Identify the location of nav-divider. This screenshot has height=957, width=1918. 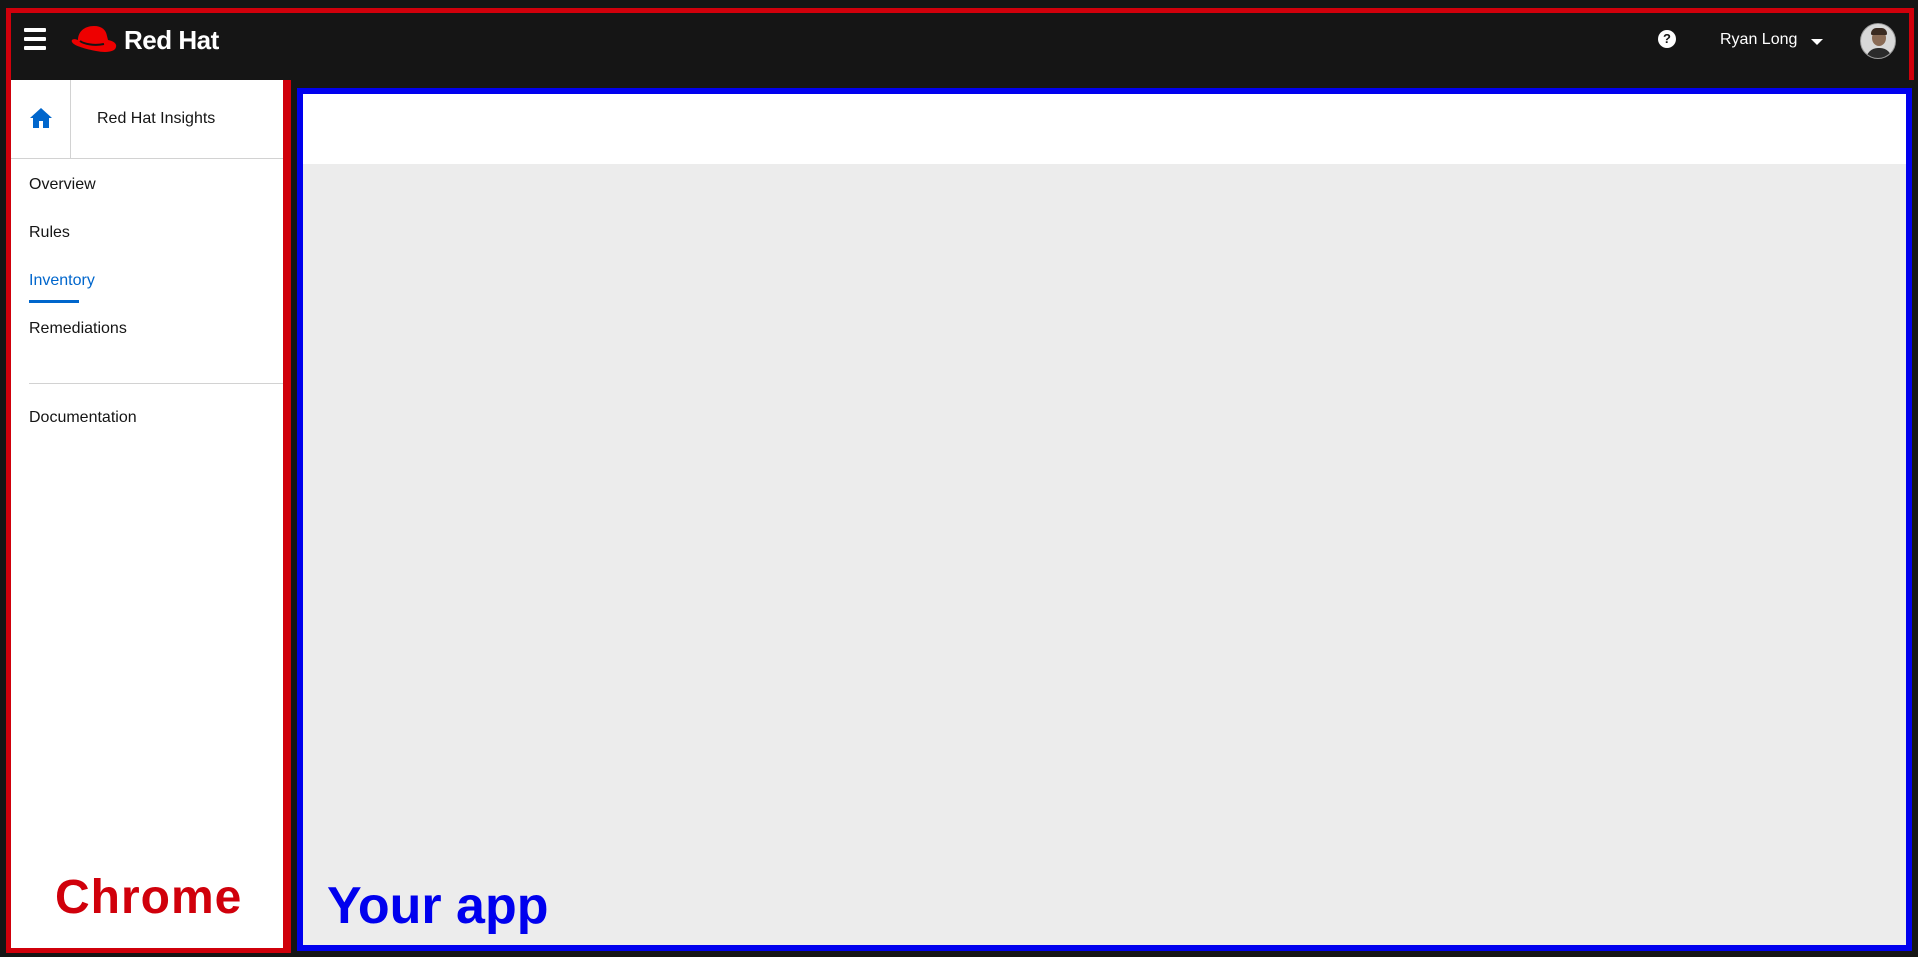
(156, 383).